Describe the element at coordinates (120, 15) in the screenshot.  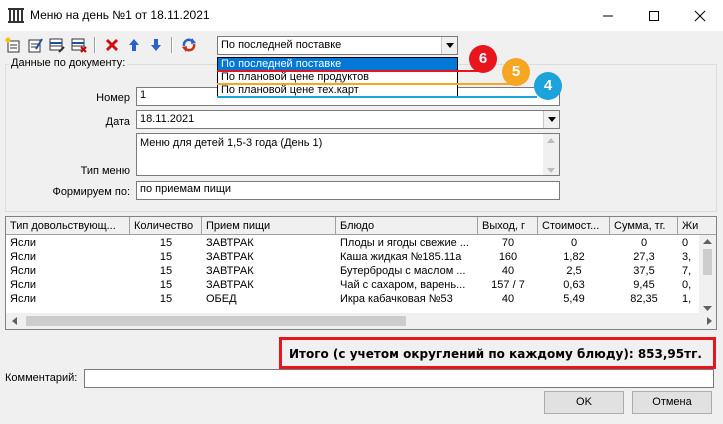
I see `window-title: Меню на день №1 от 18.11.2021` at that location.